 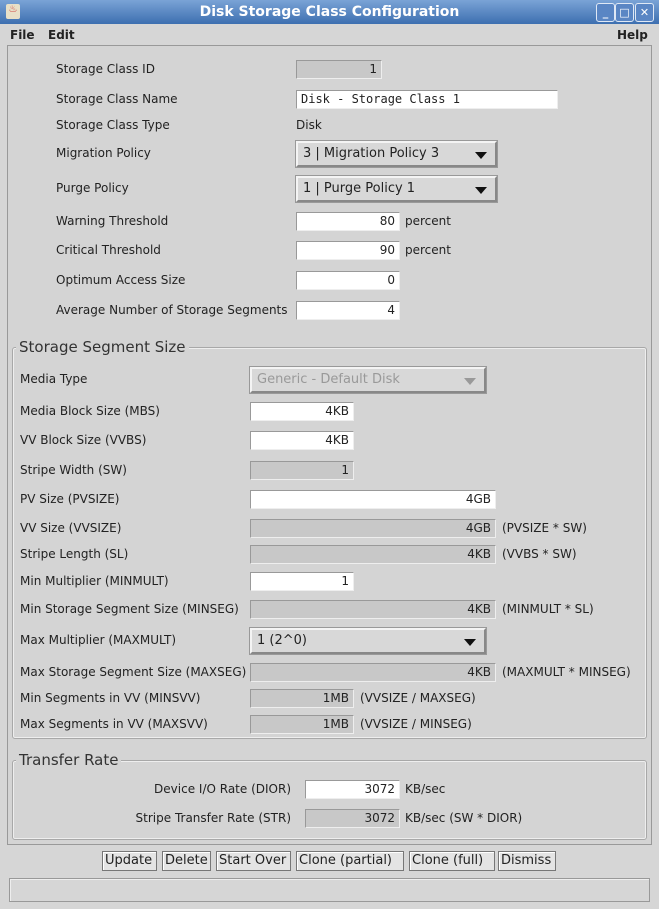 What do you see at coordinates (348, 280) in the screenshot?
I see `optimum-access-size-input: 0` at bounding box center [348, 280].